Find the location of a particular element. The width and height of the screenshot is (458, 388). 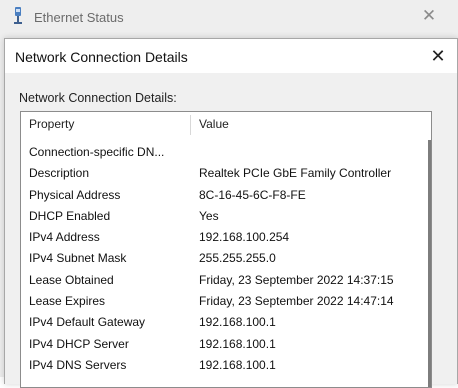

row-property: Lease Expires is located at coordinates (67, 301).